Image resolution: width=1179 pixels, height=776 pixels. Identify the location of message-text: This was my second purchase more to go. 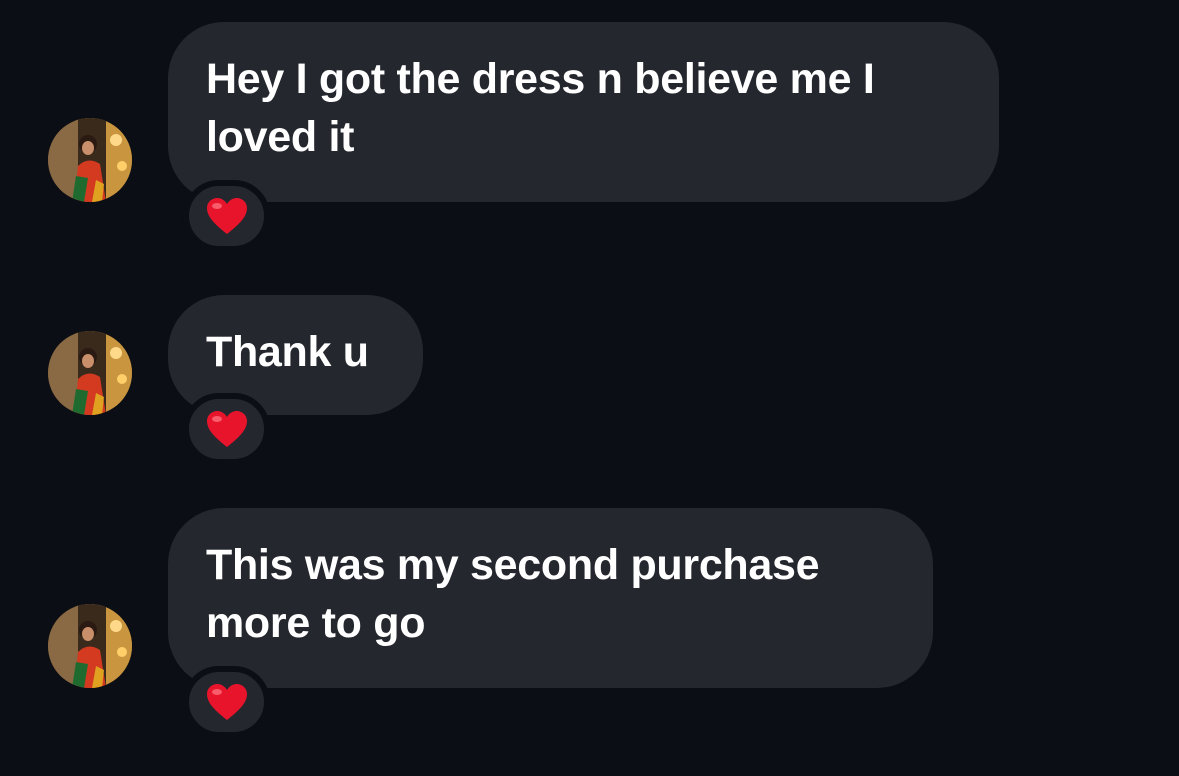
(513, 594).